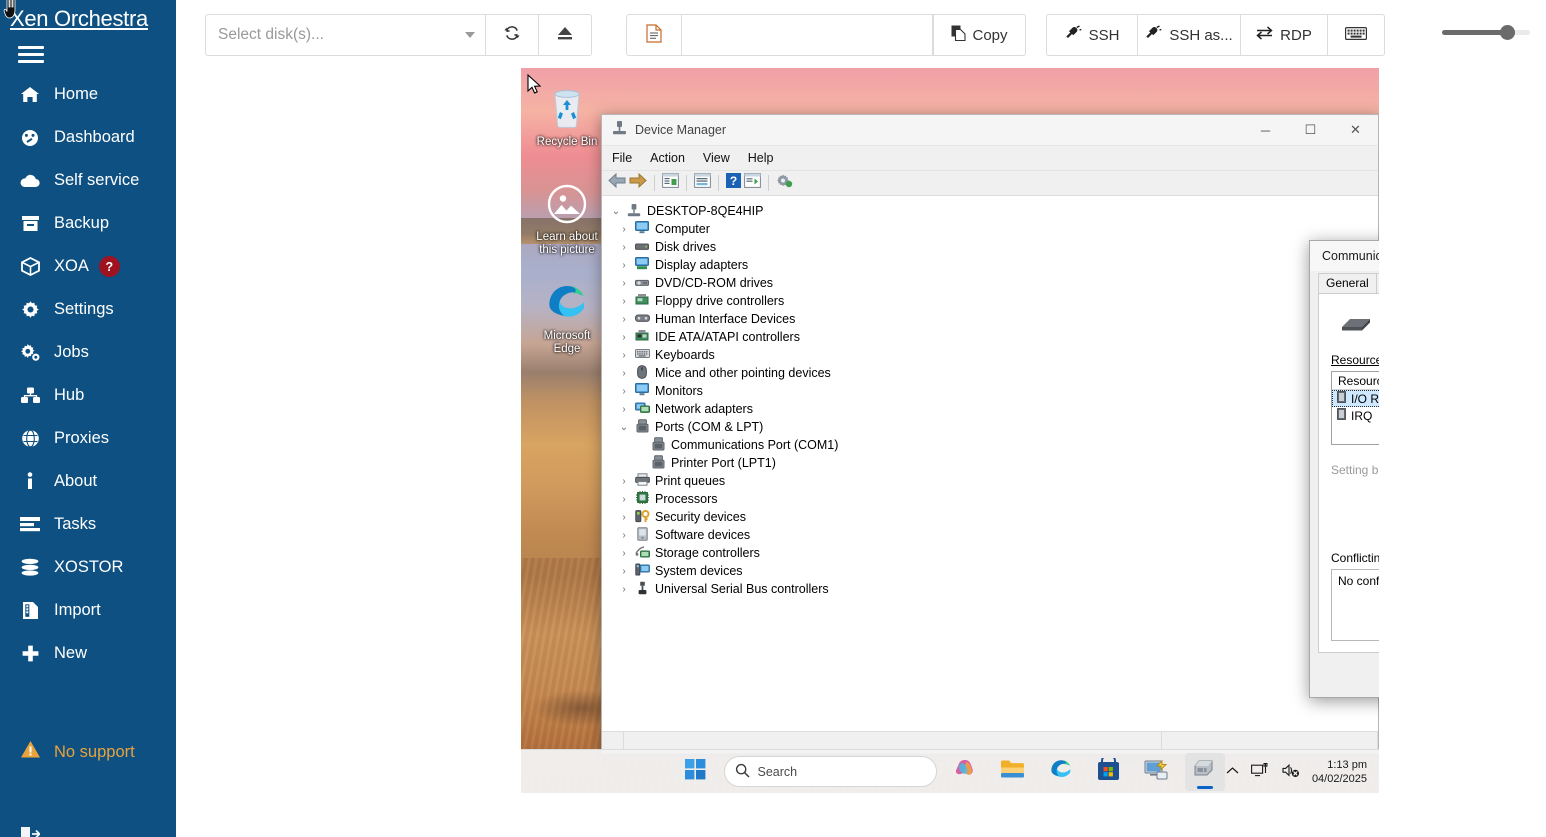 Image resolution: width=1546 pixels, height=837 pixels. Describe the element at coordinates (1260, 772) in the screenshot. I see `network-tray-icon` at that location.